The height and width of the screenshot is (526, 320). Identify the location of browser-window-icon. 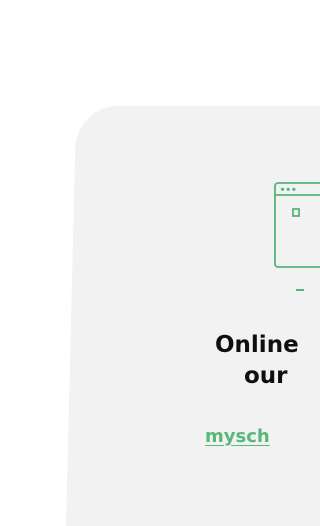
(296, 226).